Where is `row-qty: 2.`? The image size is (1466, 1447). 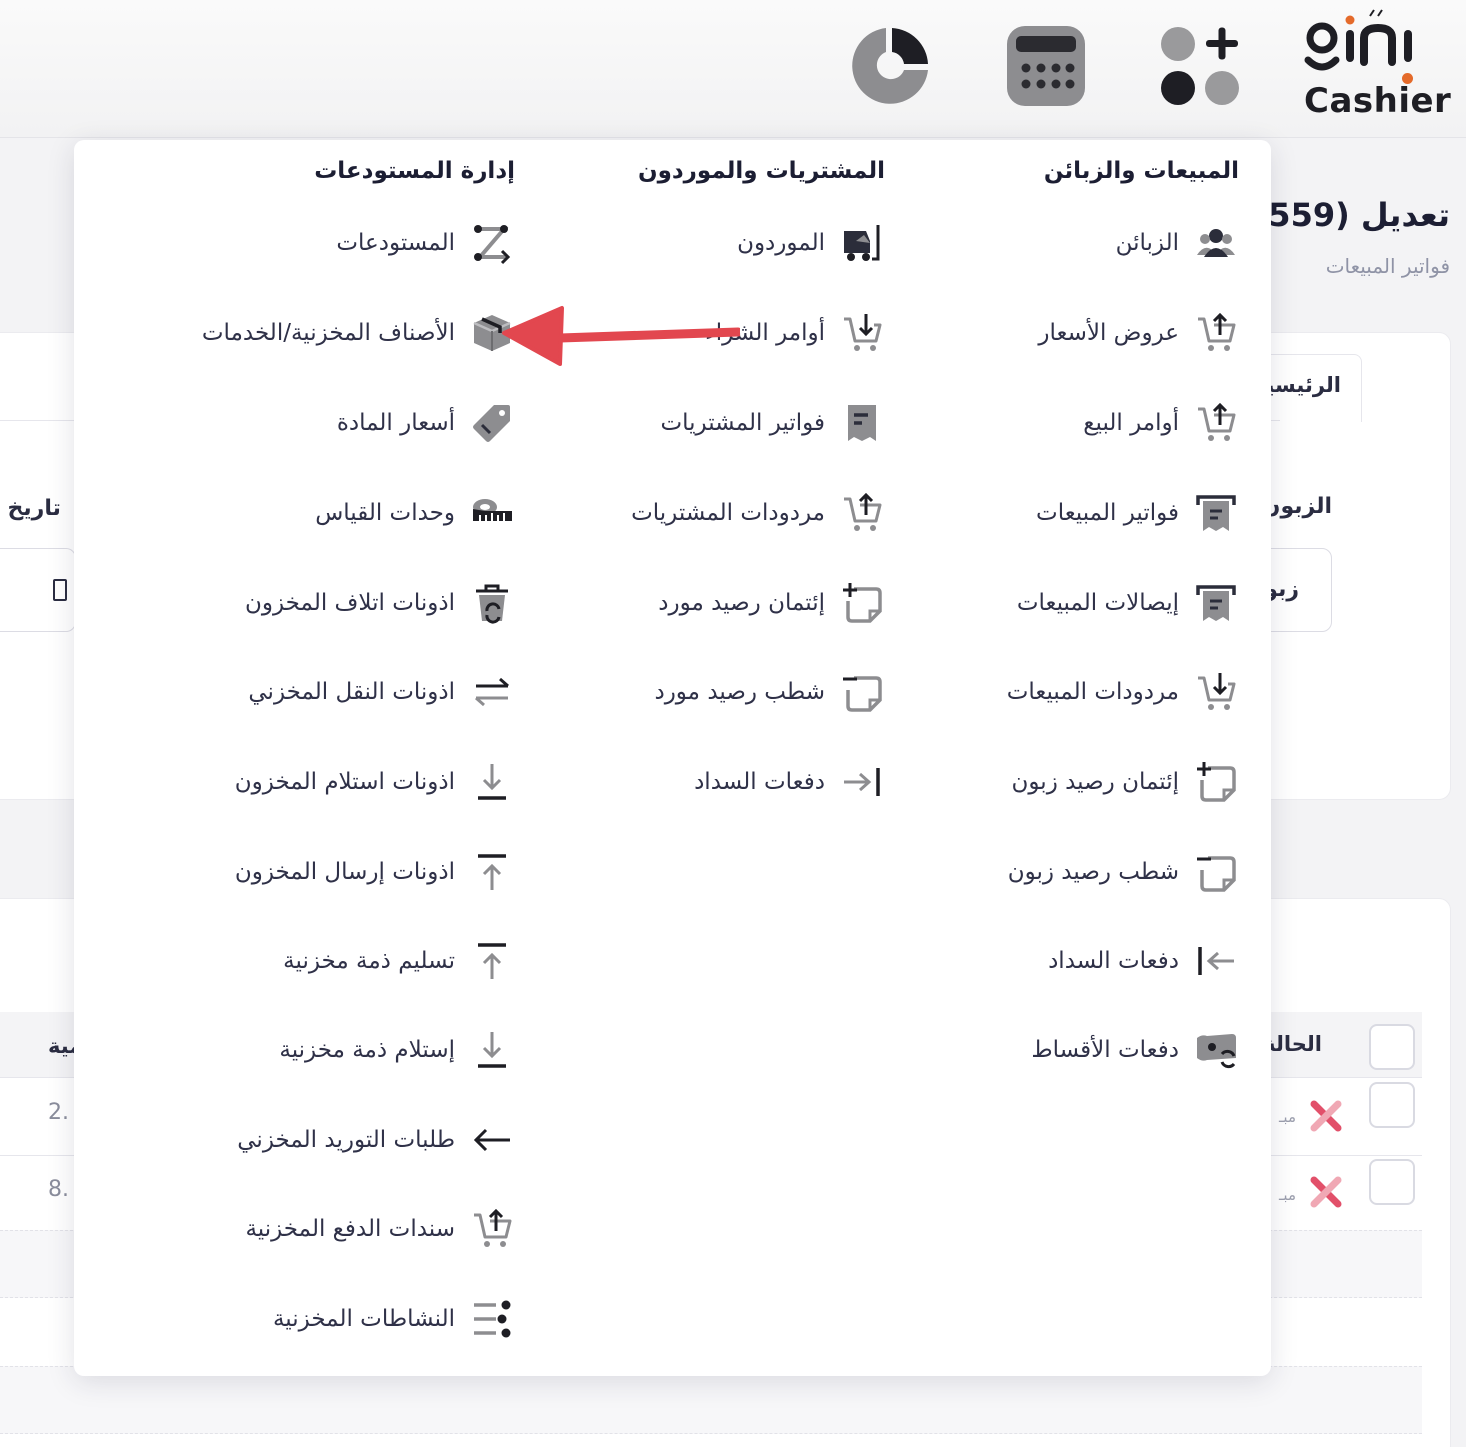 row-qty: 2. is located at coordinates (58, 1112).